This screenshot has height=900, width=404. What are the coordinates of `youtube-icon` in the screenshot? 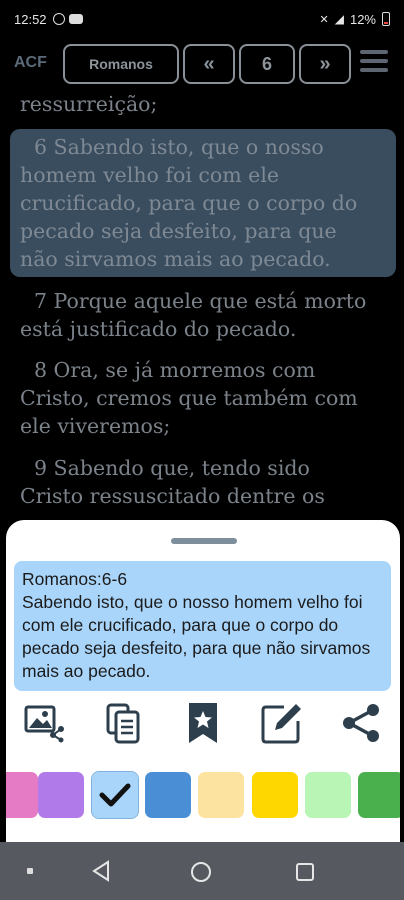 It's located at (75, 19).